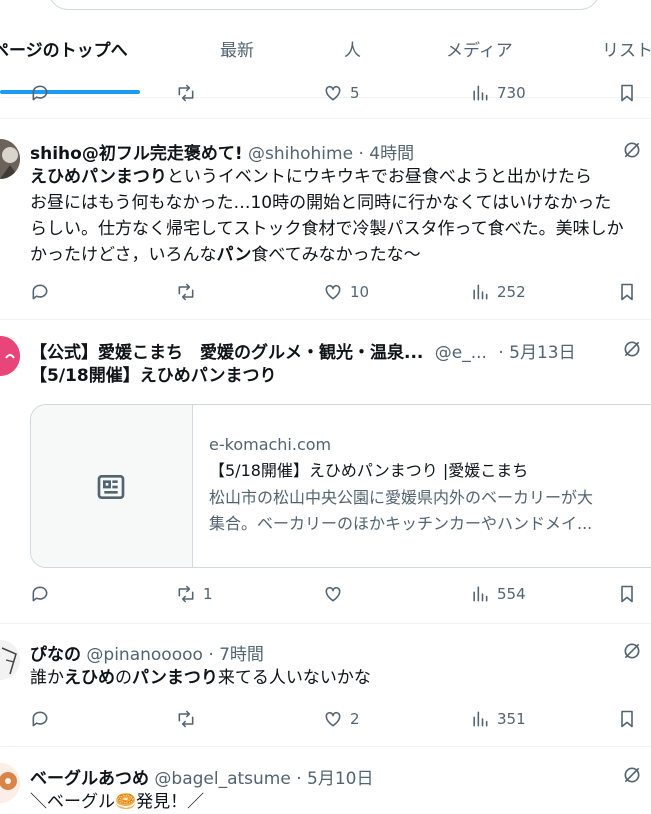 The height and width of the screenshot is (814, 651). What do you see at coordinates (222, 779) in the screenshot?
I see `user-handle: @bagel_atsume` at bounding box center [222, 779].